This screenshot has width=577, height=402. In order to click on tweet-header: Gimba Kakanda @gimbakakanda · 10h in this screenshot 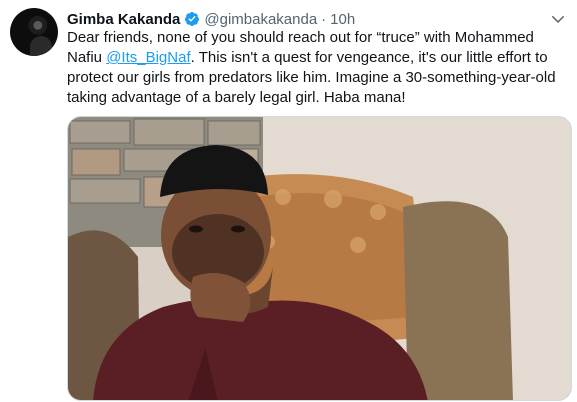, I will do `click(211, 19)`.